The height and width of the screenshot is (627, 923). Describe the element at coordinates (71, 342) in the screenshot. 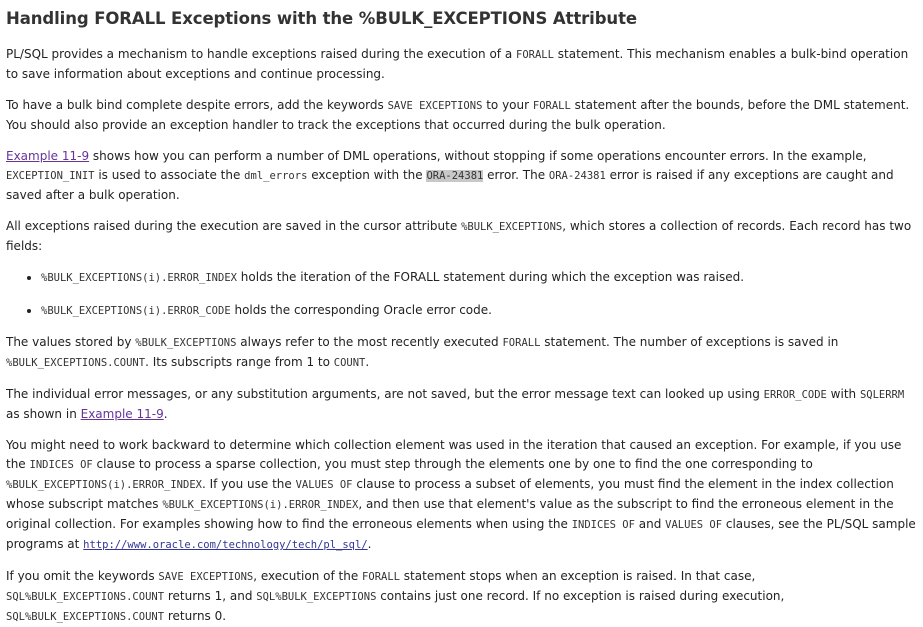

I see `text: The values stored by` at that location.